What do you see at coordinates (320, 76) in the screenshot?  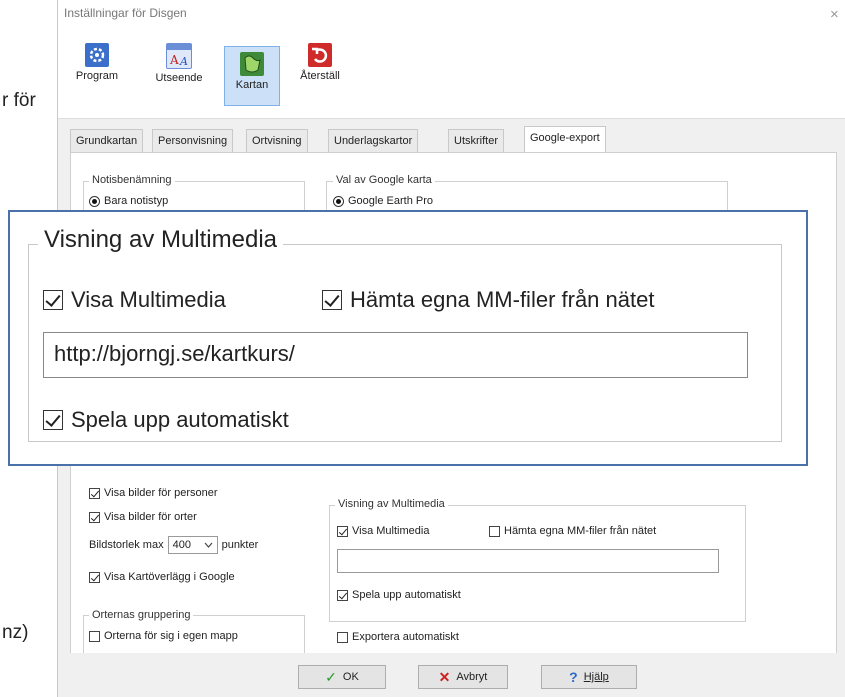 I see `toolbar-label: Återställ` at bounding box center [320, 76].